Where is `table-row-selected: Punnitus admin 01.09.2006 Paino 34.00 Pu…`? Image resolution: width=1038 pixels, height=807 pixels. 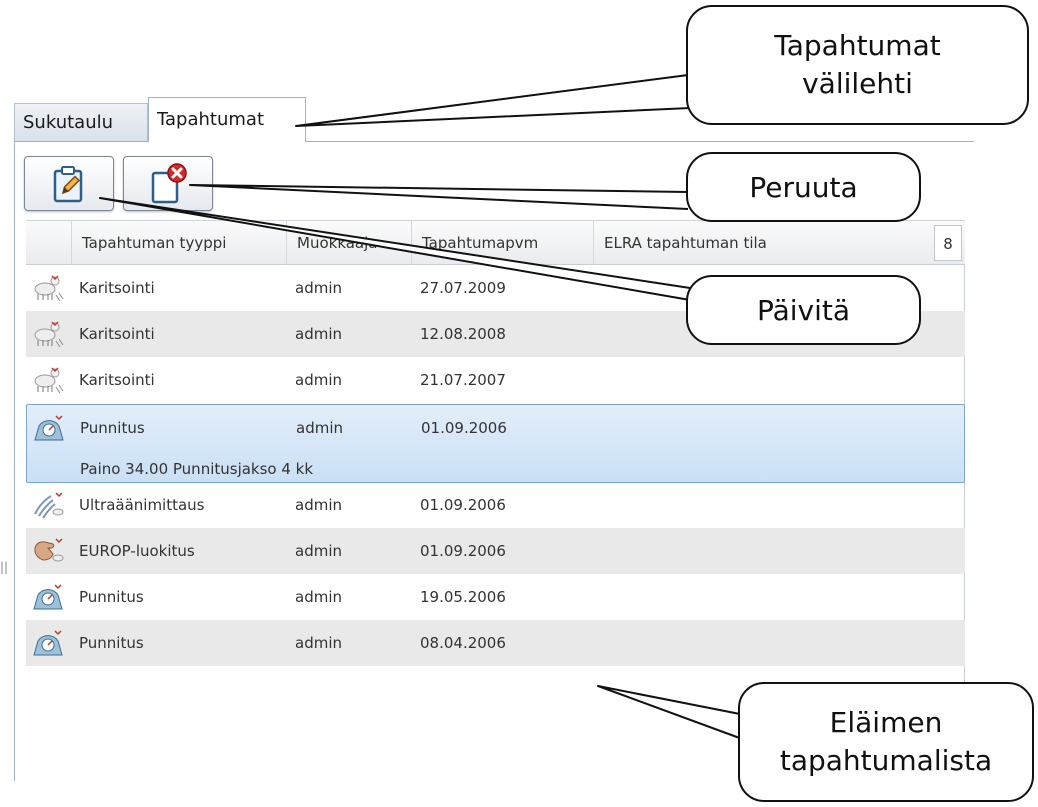 table-row-selected: Punnitus admin 01.09.2006 Paino 34.00 Pu… is located at coordinates (495, 443).